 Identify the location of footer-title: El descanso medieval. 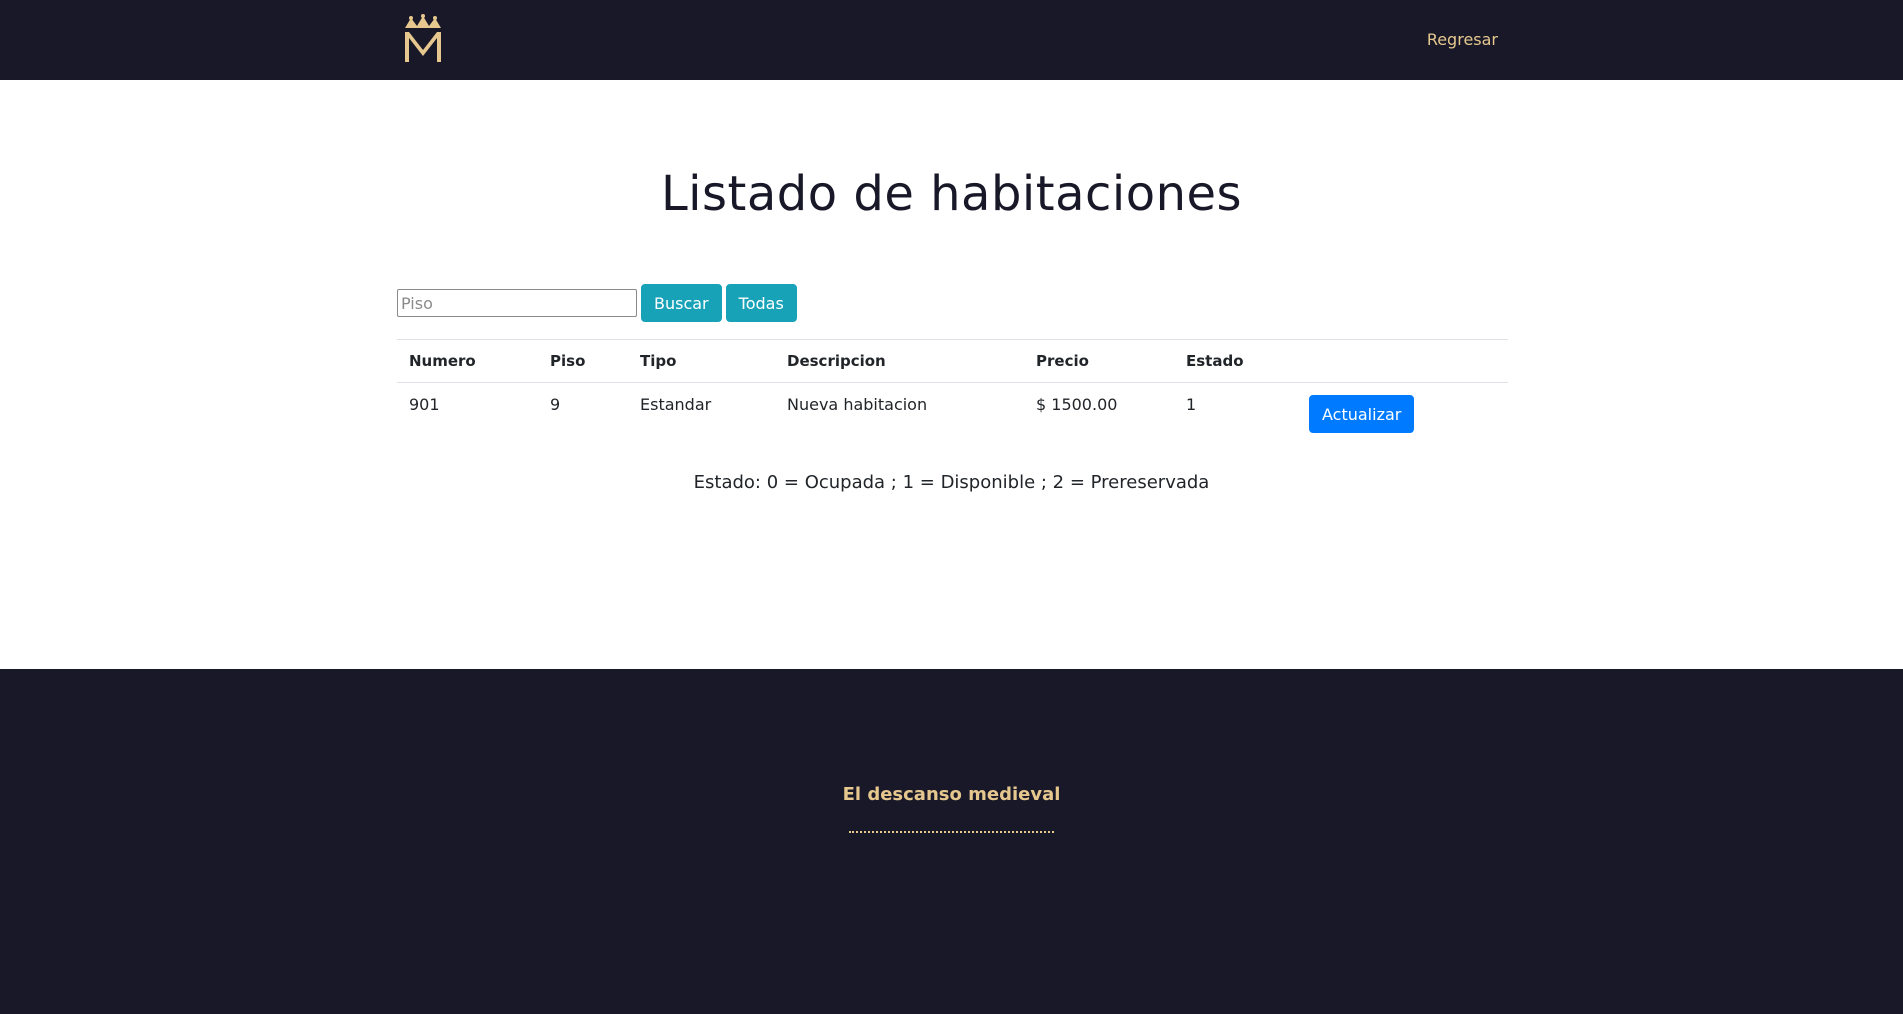
(951, 794).